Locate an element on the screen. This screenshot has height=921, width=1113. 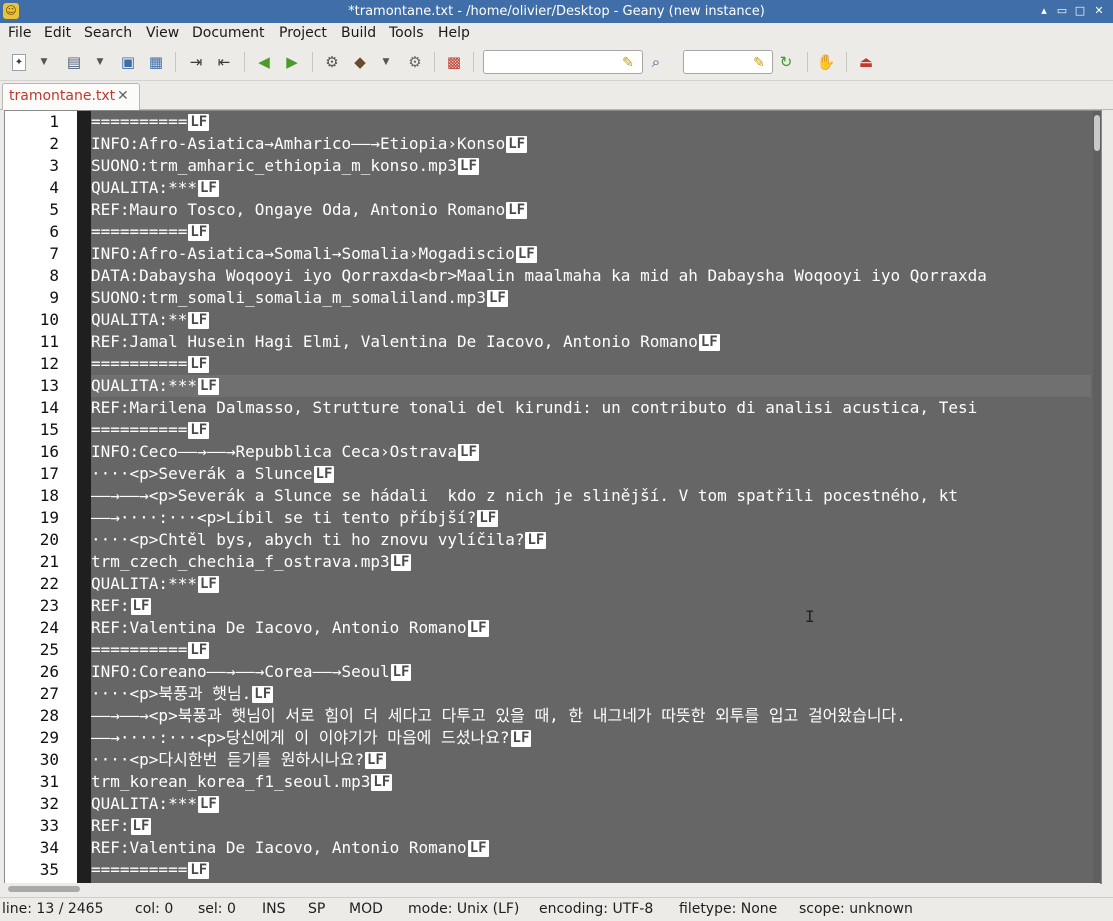
clear-goto-icon: ✎ is located at coordinates (759, 63).